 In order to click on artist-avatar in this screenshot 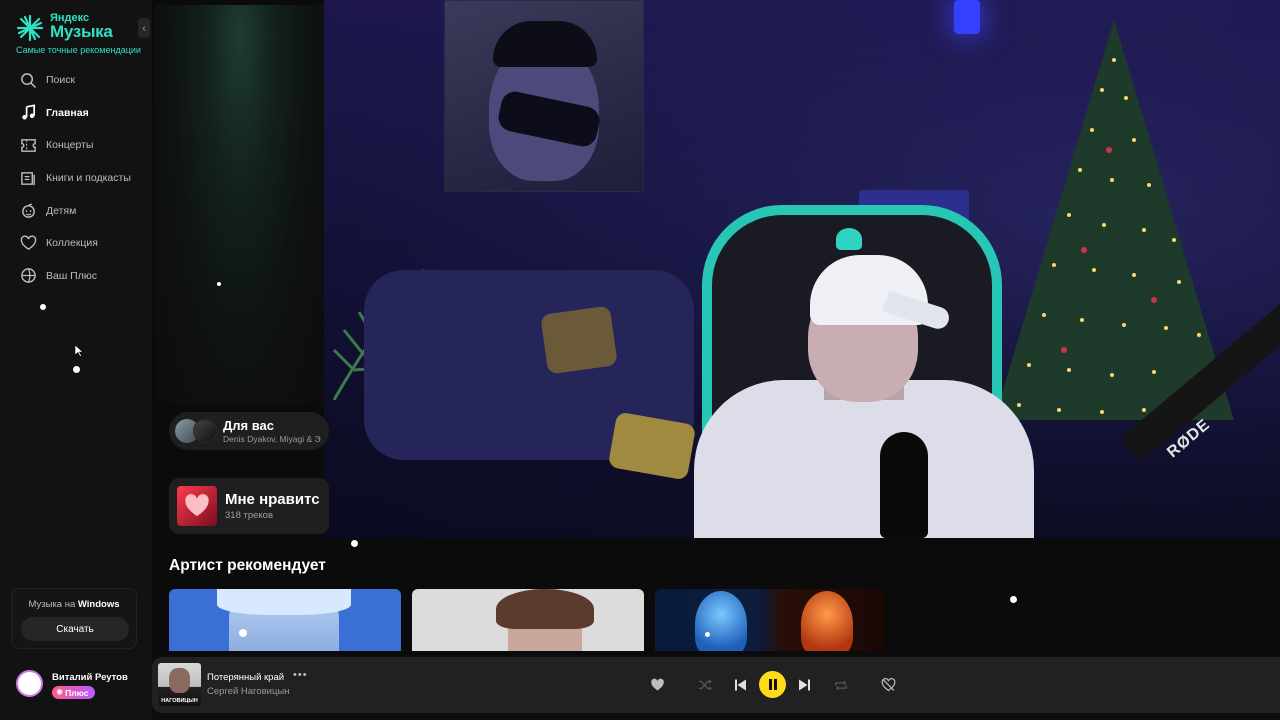, I will do `click(205, 431)`.